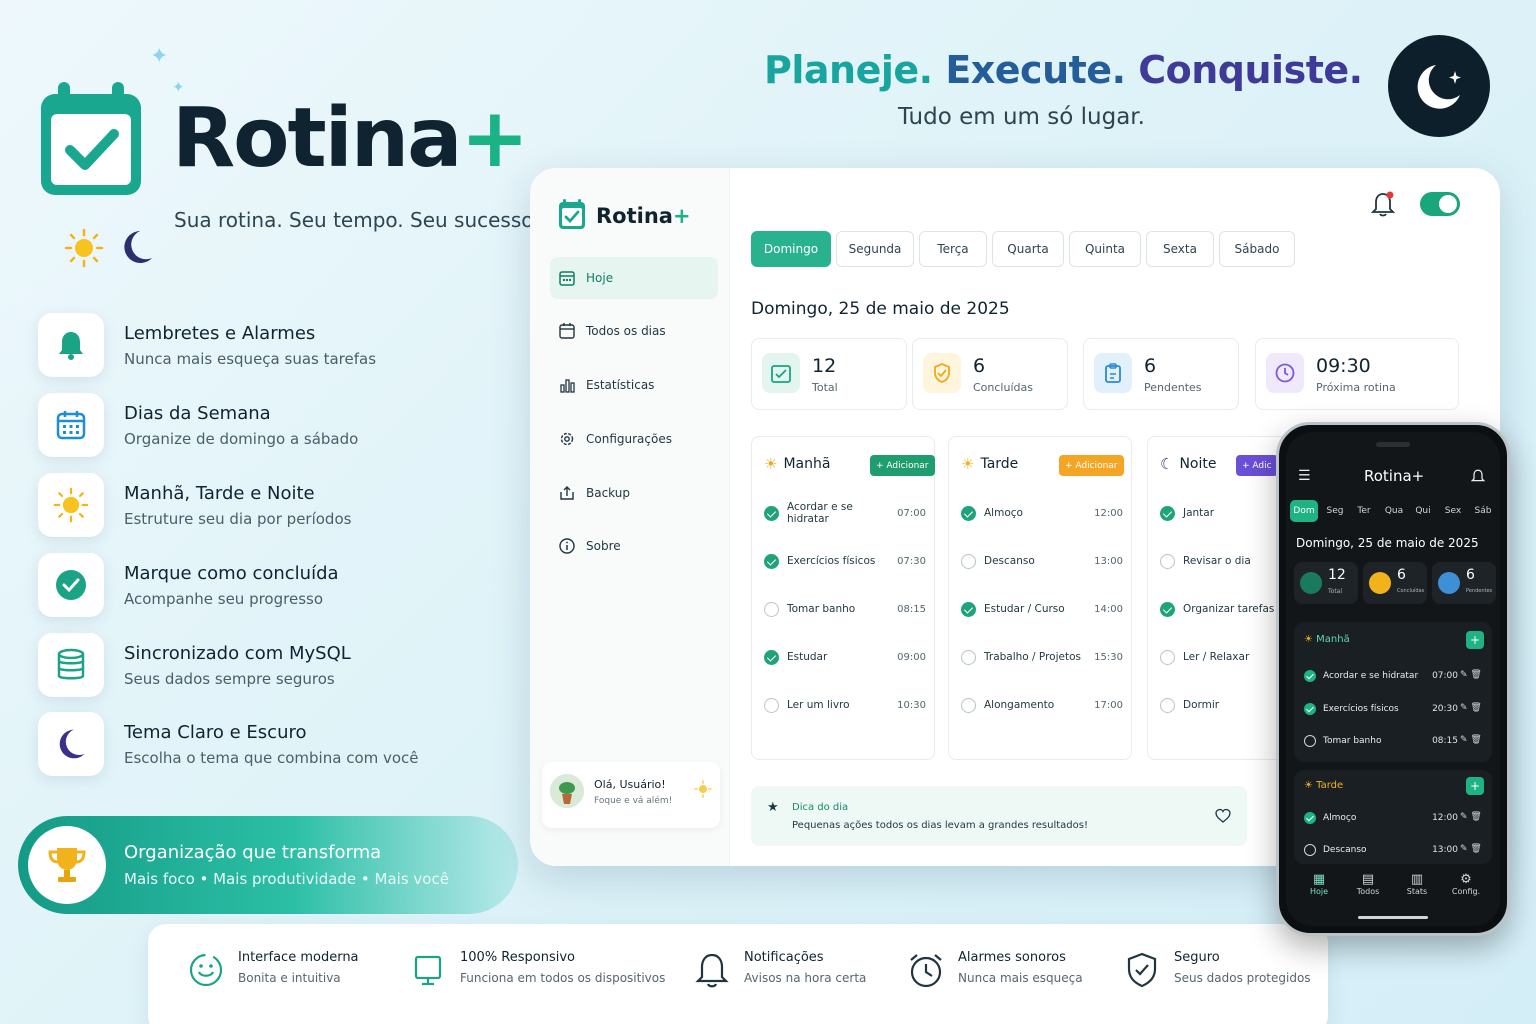 Image resolution: width=1536 pixels, height=1024 pixels. Describe the element at coordinates (633, 801) in the screenshot. I see `user-subtitle: Foque e vá além!` at that location.